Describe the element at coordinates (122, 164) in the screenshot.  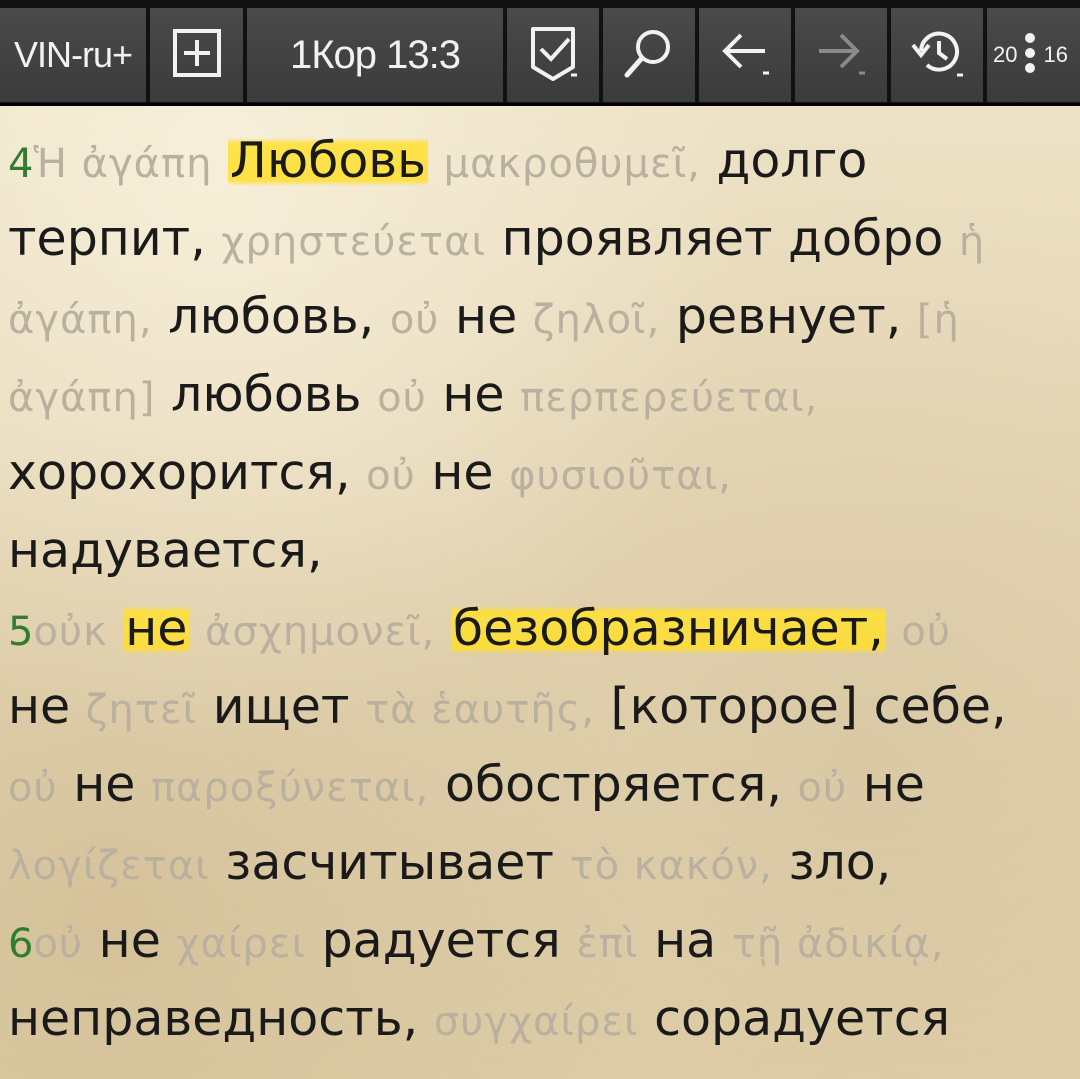
I see `greek-word: Ἡ ἀγάπη` at that location.